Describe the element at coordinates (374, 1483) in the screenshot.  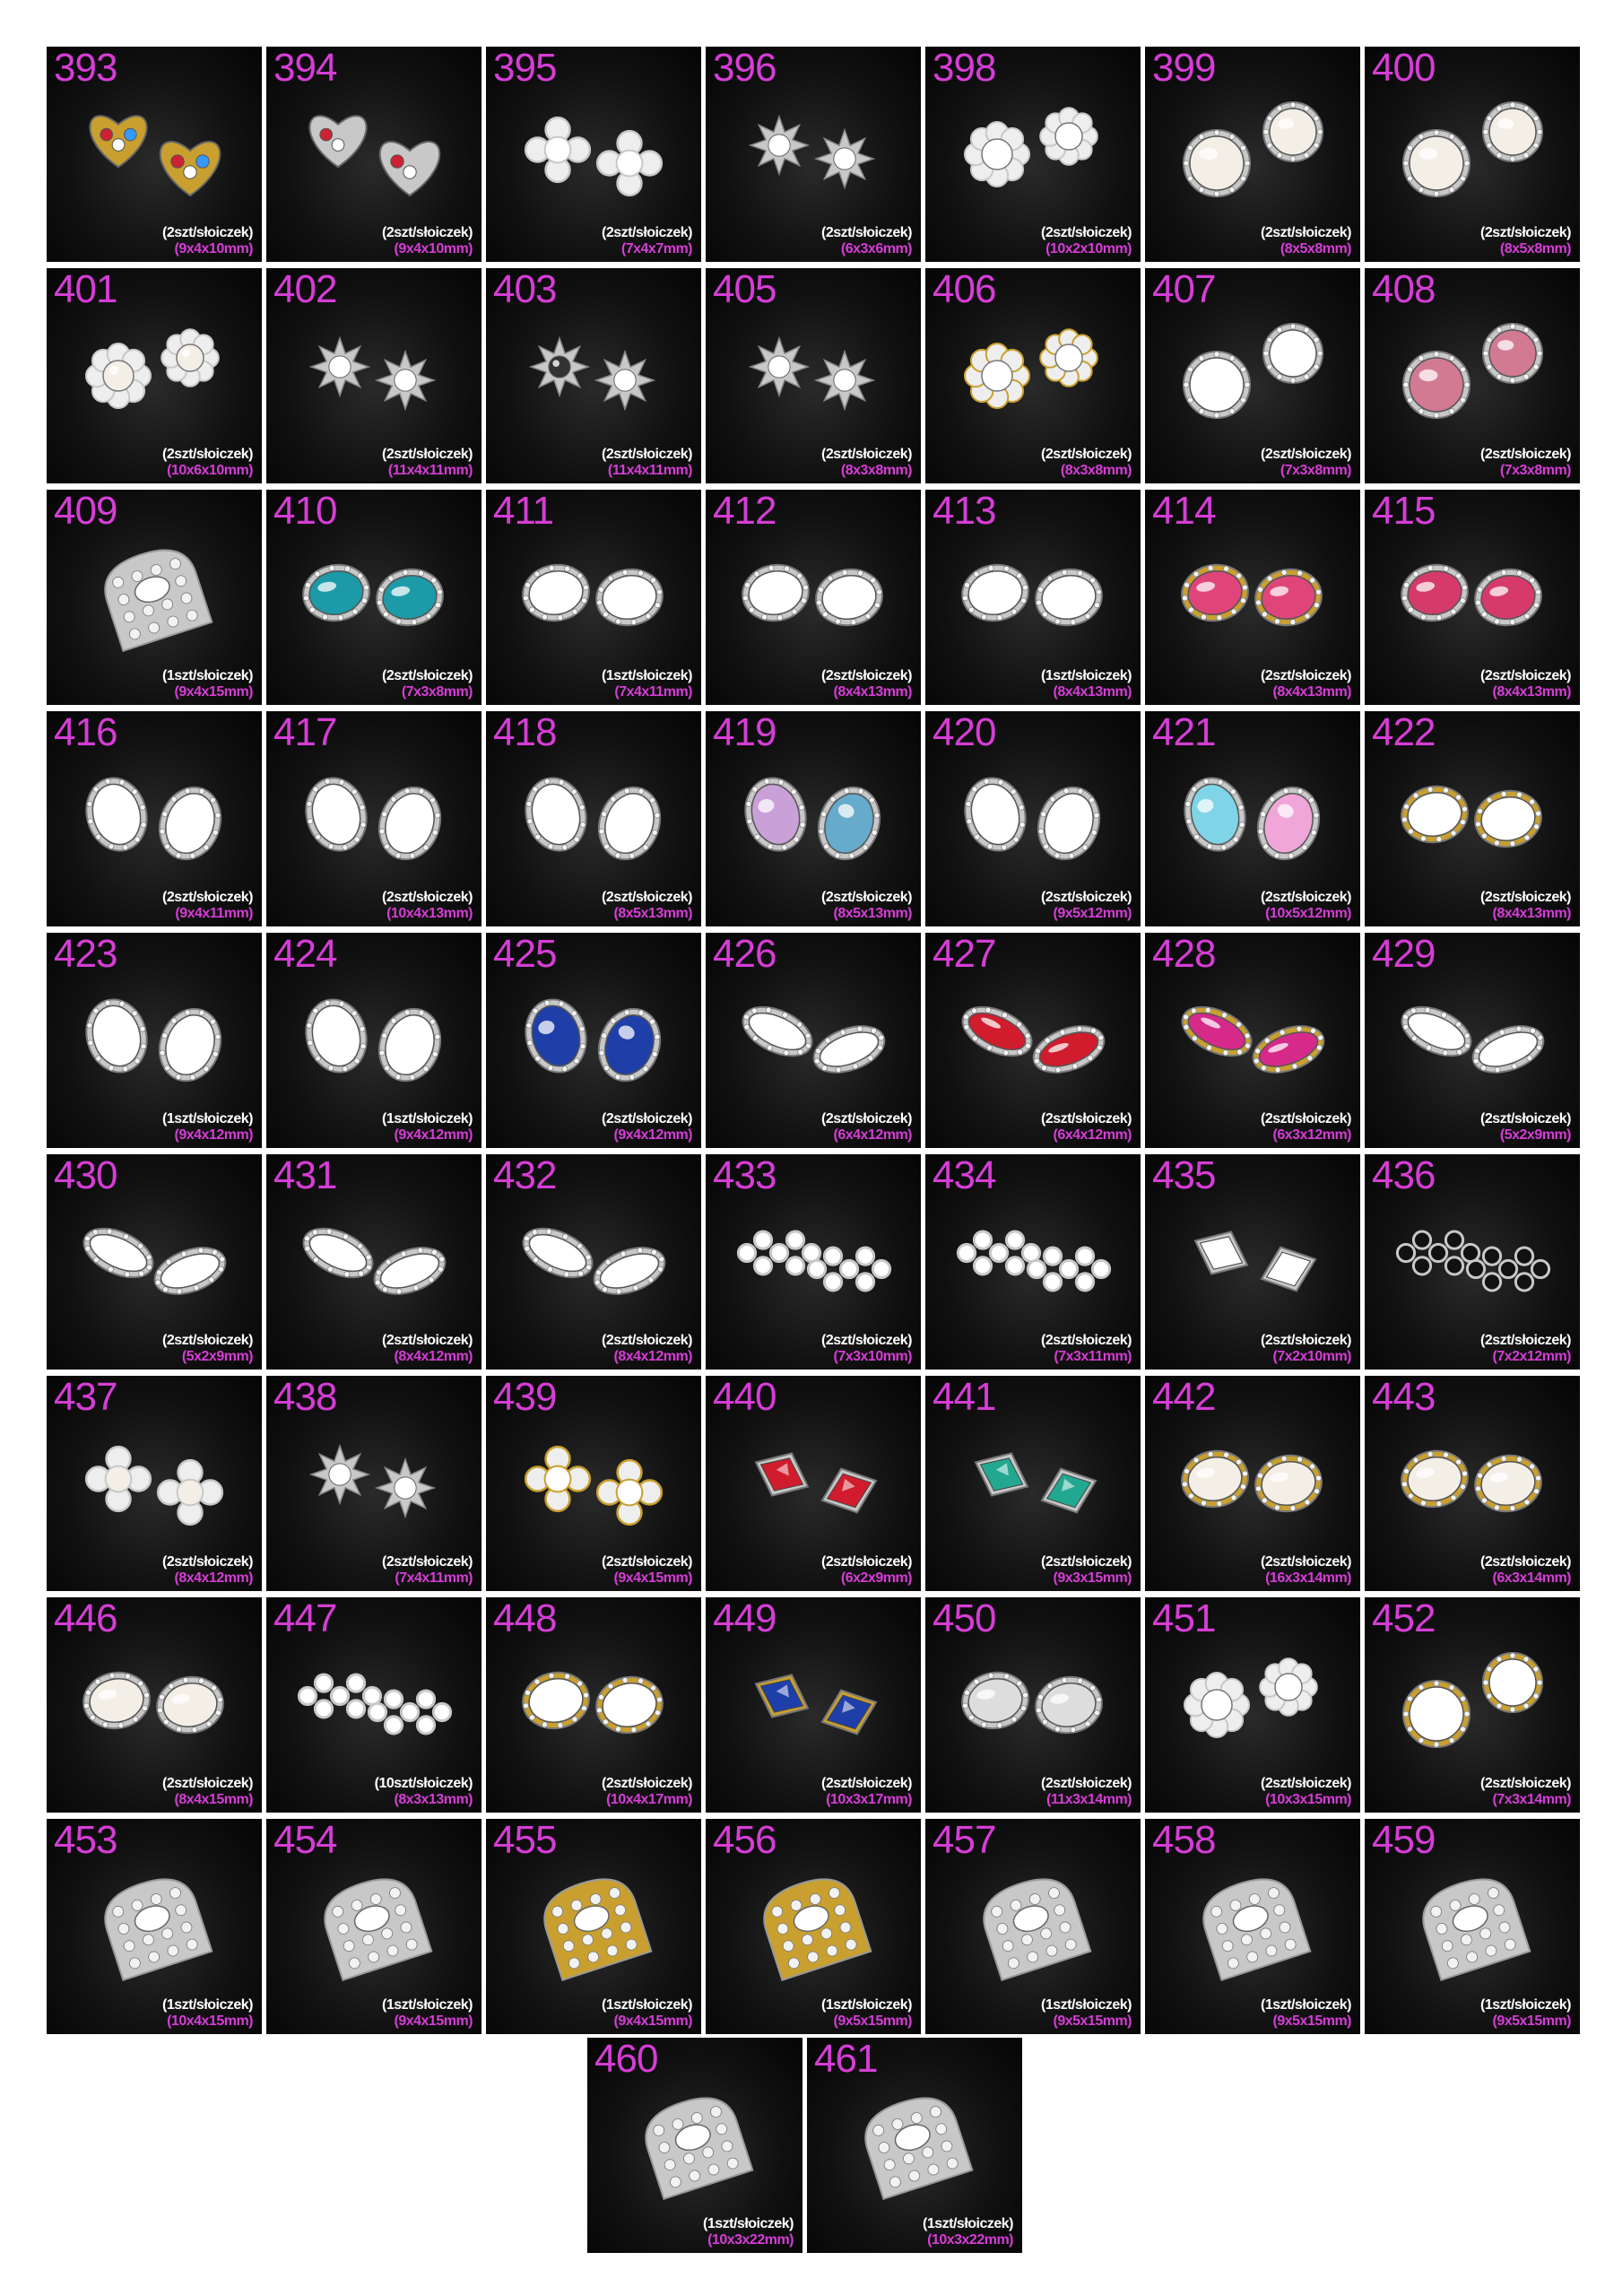
I see `product-tile-438: 438 (2szt/słoiczek) (7x4x11mm)` at that location.